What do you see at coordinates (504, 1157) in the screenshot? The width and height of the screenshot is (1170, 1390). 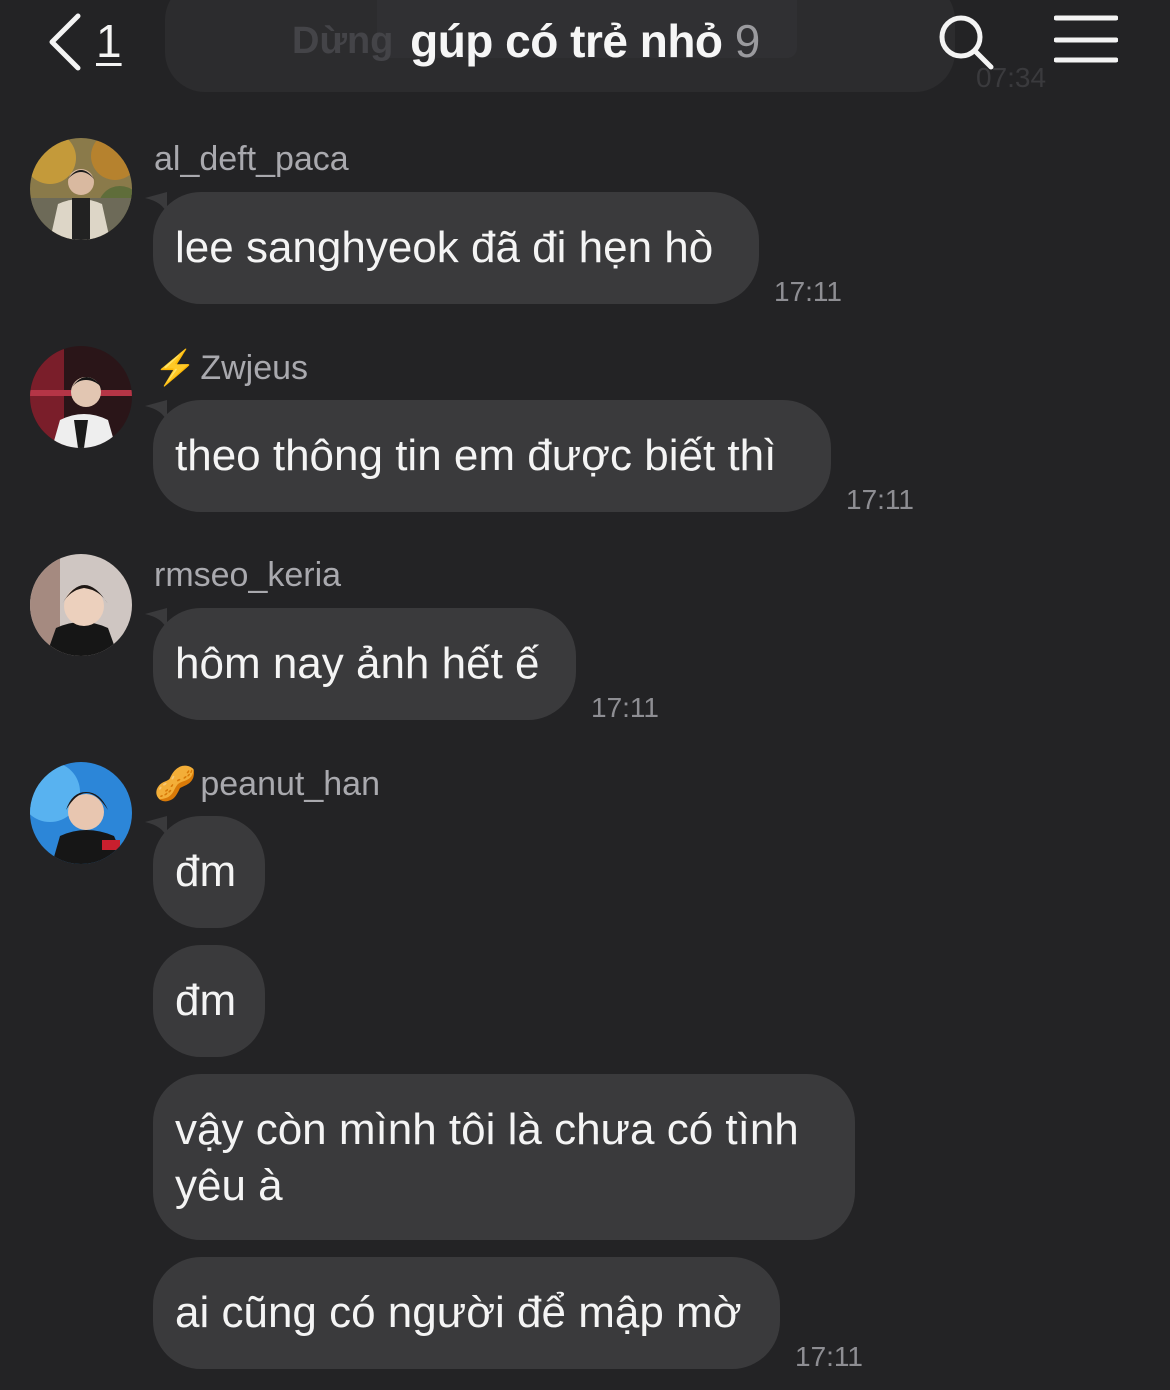 I see `message-bubble: vậy còn mình tôi là chưa có tình yêu à` at bounding box center [504, 1157].